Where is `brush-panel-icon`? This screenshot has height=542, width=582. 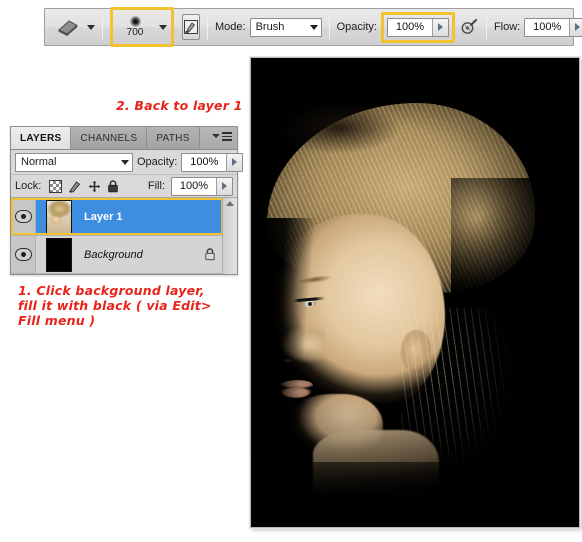
brush-panel-icon is located at coordinates (191, 27).